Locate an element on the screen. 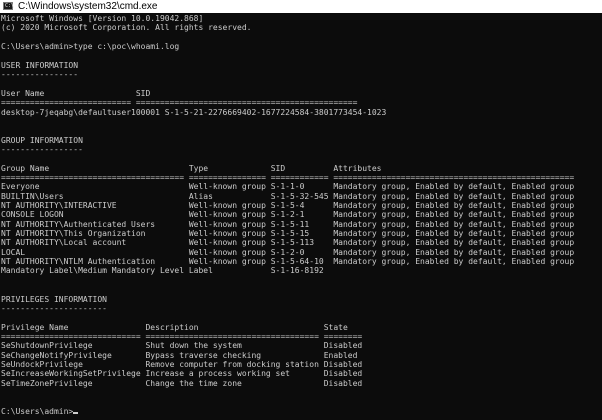 The width and height of the screenshot is (602, 420). window-title: C:\Windows\system32\cmd.exe is located at coordinates (88, 6).